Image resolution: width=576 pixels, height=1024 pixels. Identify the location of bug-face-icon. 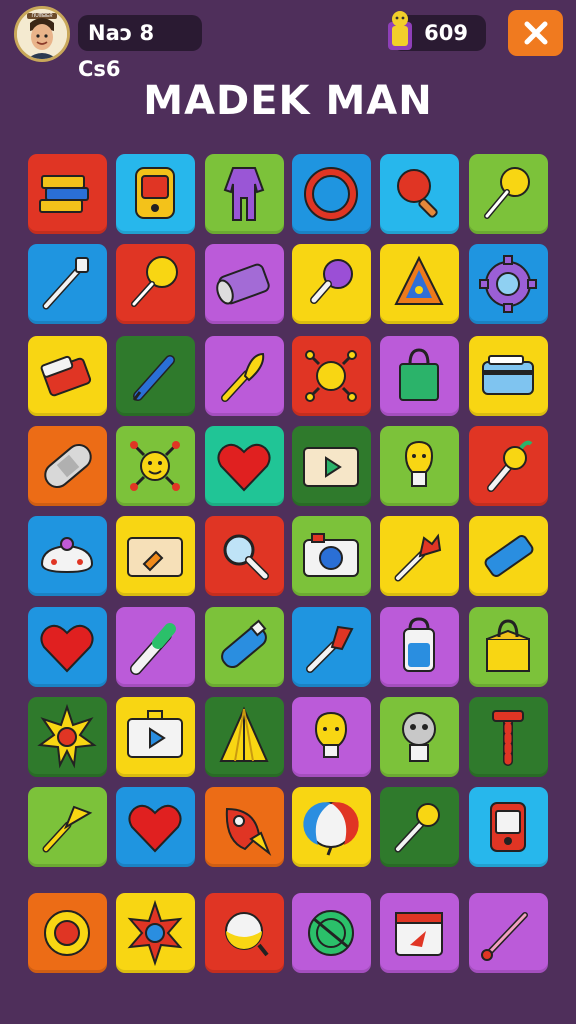
(155, 466).